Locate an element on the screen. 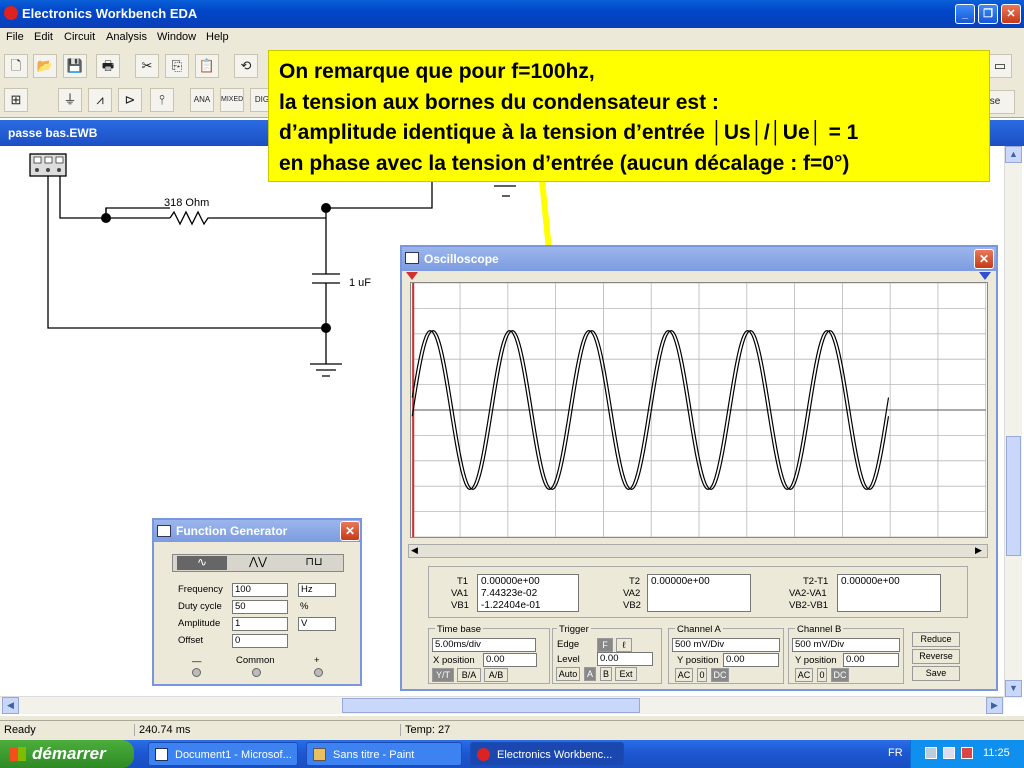 This screenshot has height=768, width=1024. horizontal-scroll-thumb is located at coordinates (491, 705).